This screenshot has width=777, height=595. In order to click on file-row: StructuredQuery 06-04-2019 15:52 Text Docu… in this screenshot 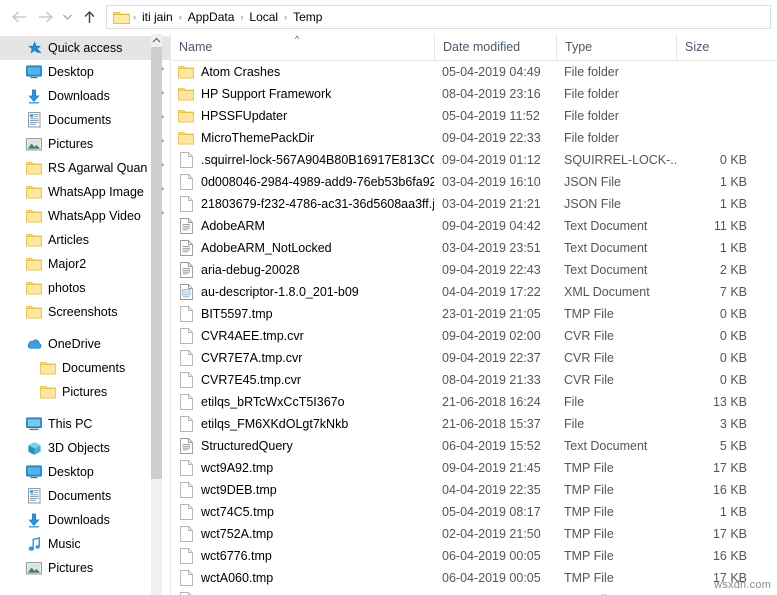, I will do `click(474, 446)`.